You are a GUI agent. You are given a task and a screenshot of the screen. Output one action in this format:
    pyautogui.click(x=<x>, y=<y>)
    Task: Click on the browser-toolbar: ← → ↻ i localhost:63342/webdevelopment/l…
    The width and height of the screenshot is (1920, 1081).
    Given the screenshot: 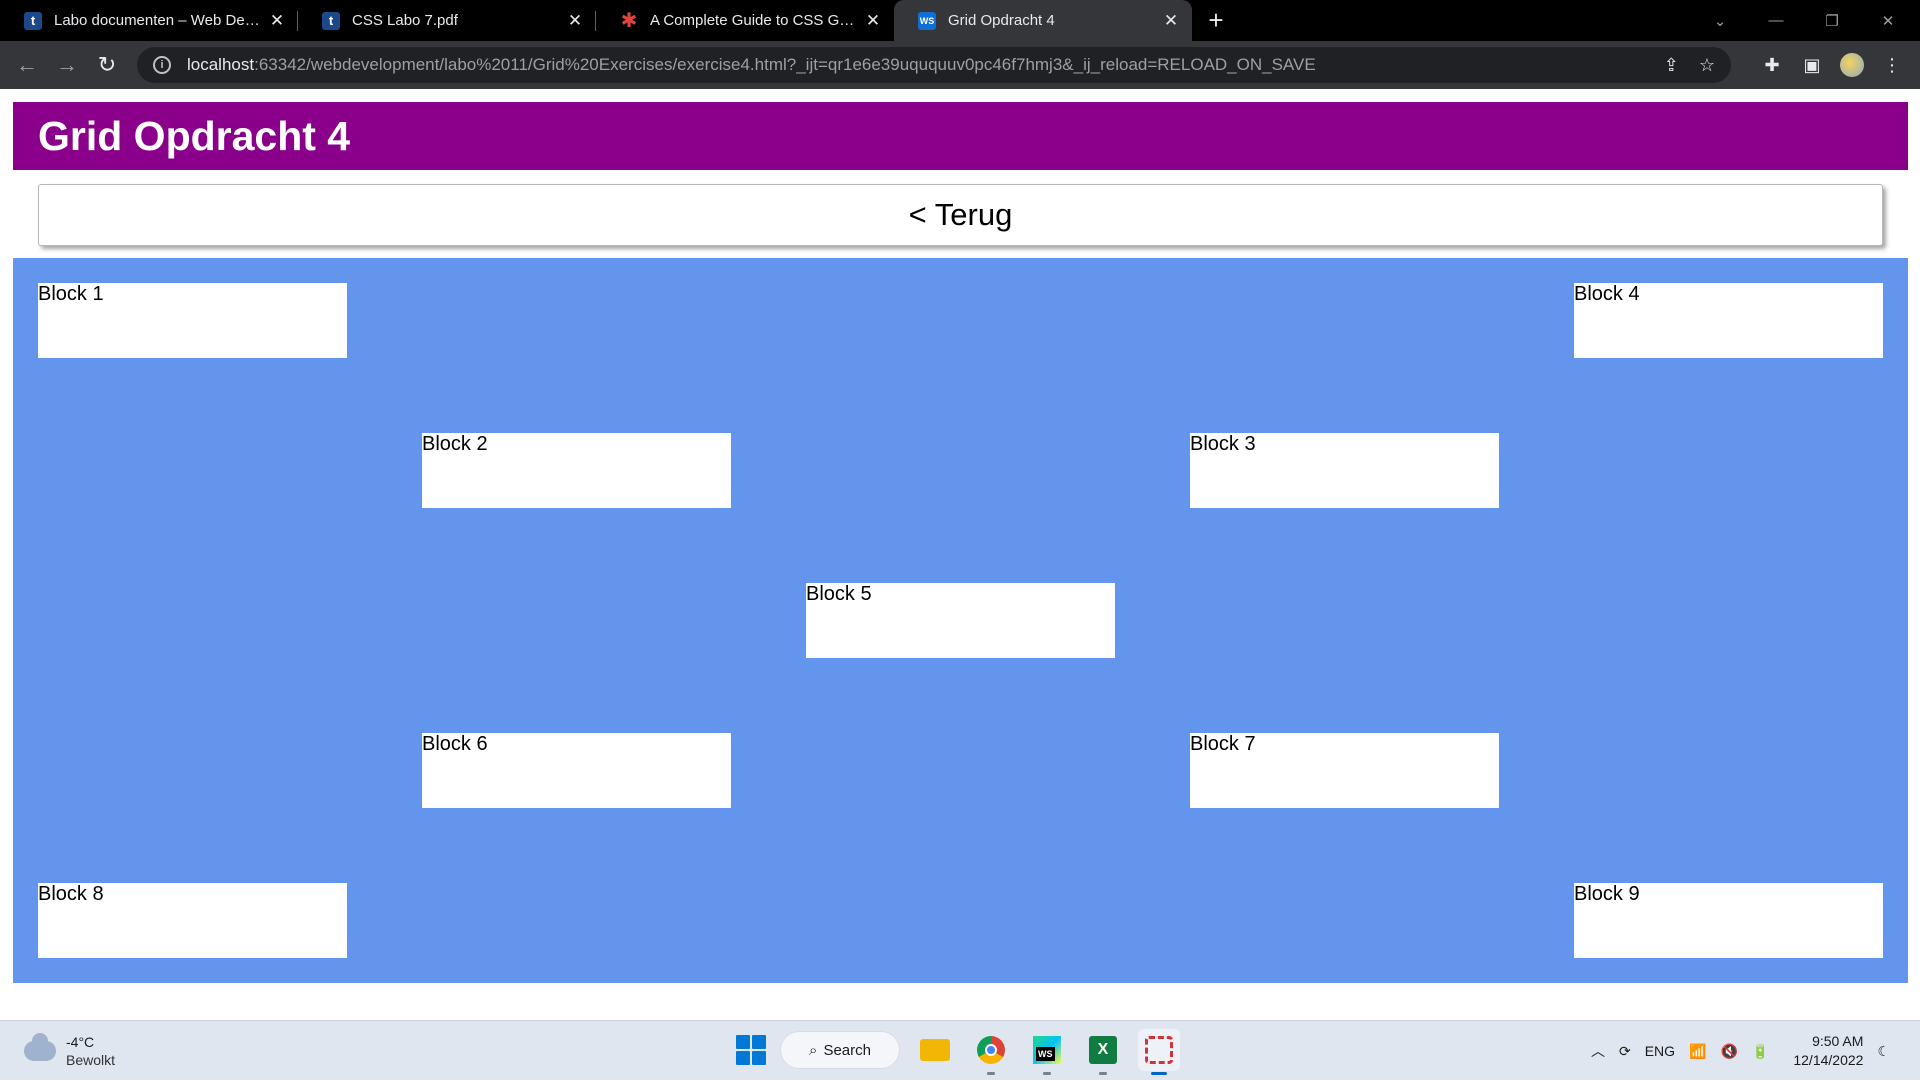 What is the action you would take?
    pyautogui.click(x=960, y=65)
    